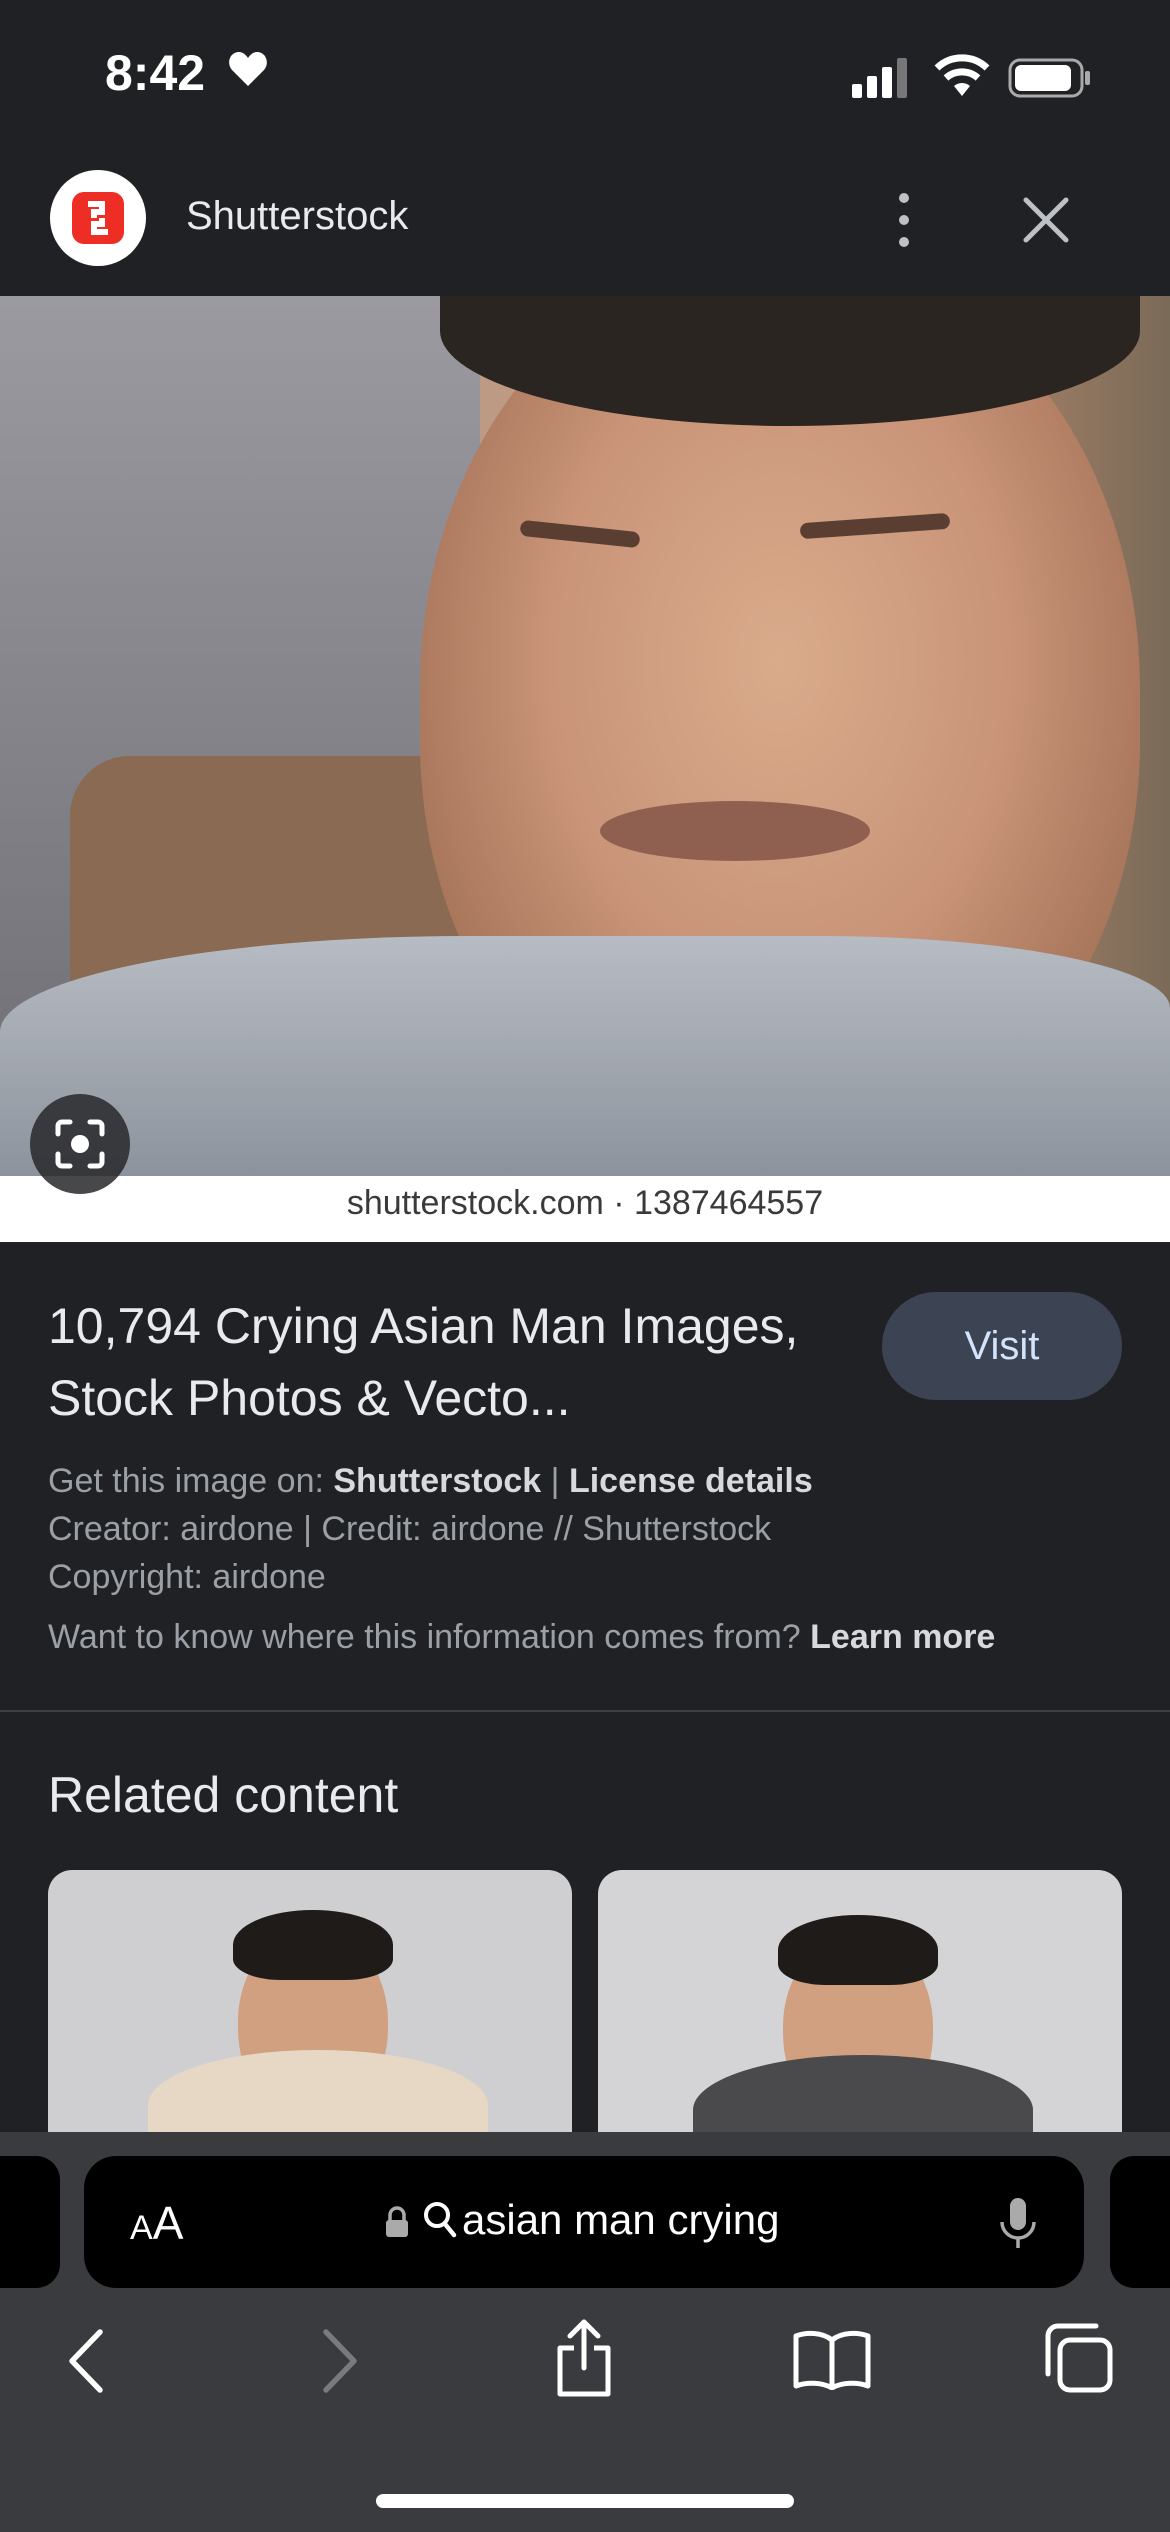 This screenshot has height=2532, width=1170. What do you see at coordinates (223, 1795) in the screenshot?
I see `related-content-heading: Related content` at bounding box center [223, 1795].